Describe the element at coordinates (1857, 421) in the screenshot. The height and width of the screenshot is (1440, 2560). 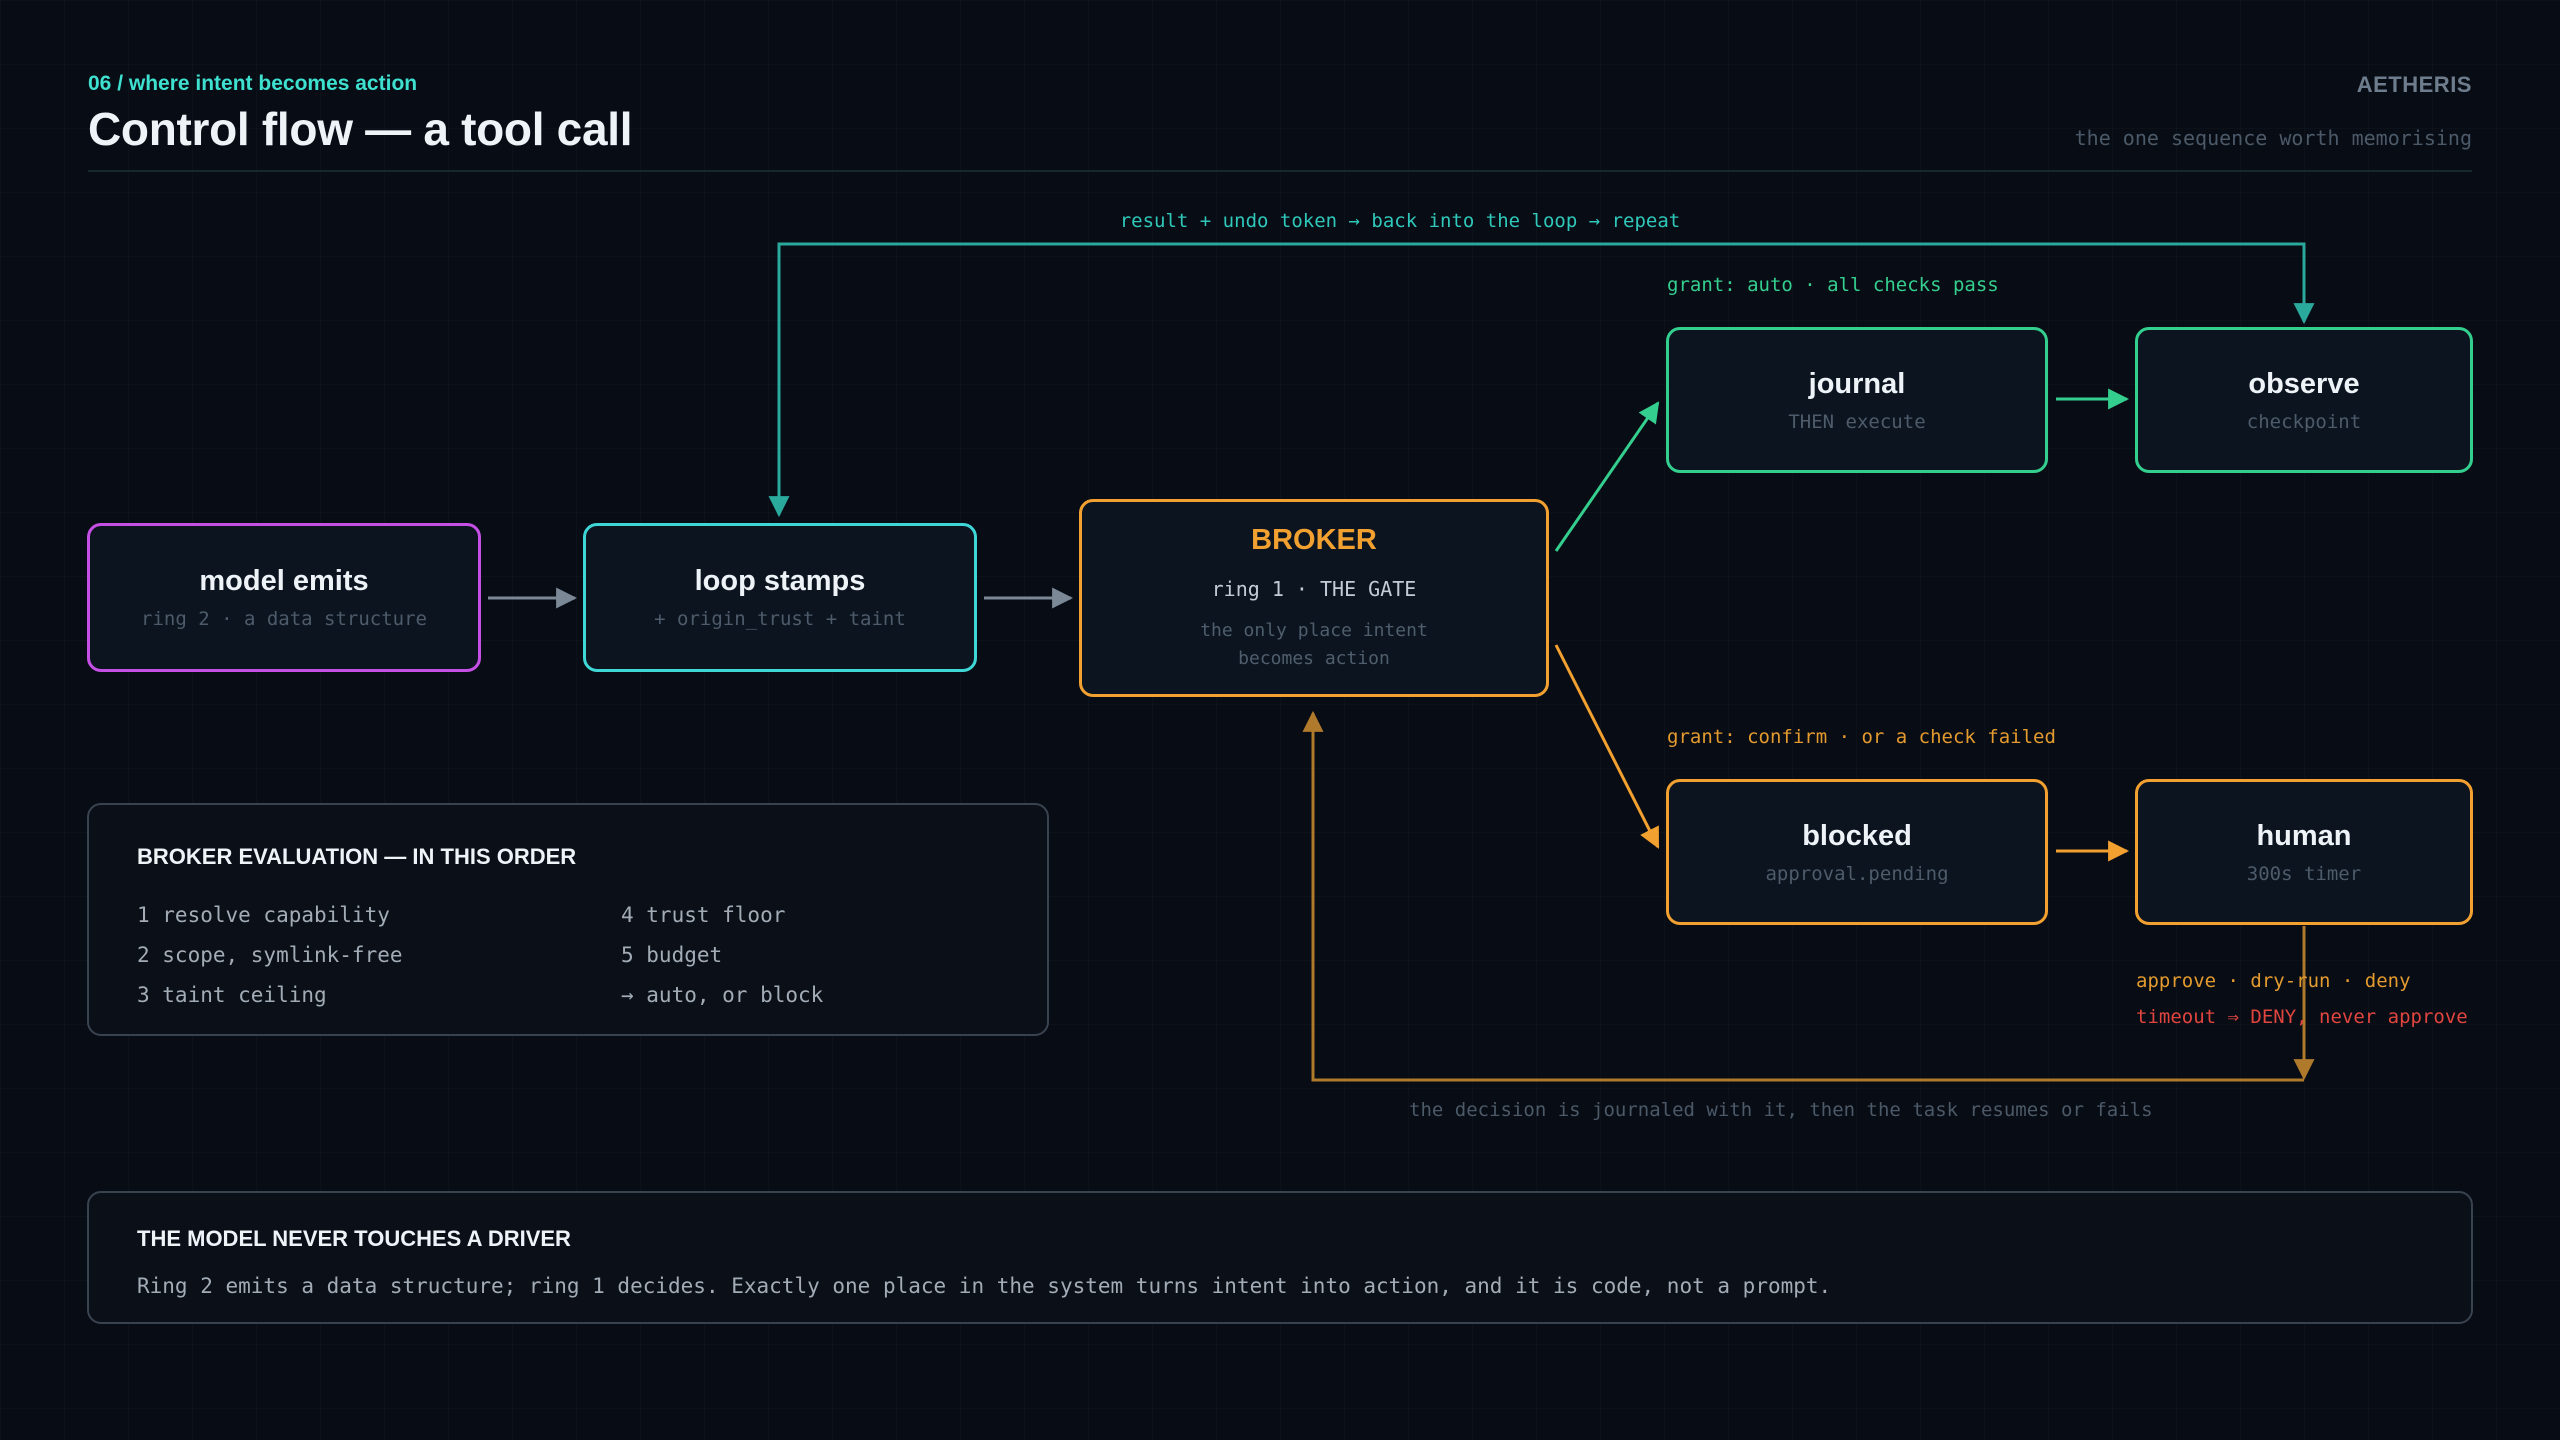
I see `node-subtitle: THEN execute` at that location.